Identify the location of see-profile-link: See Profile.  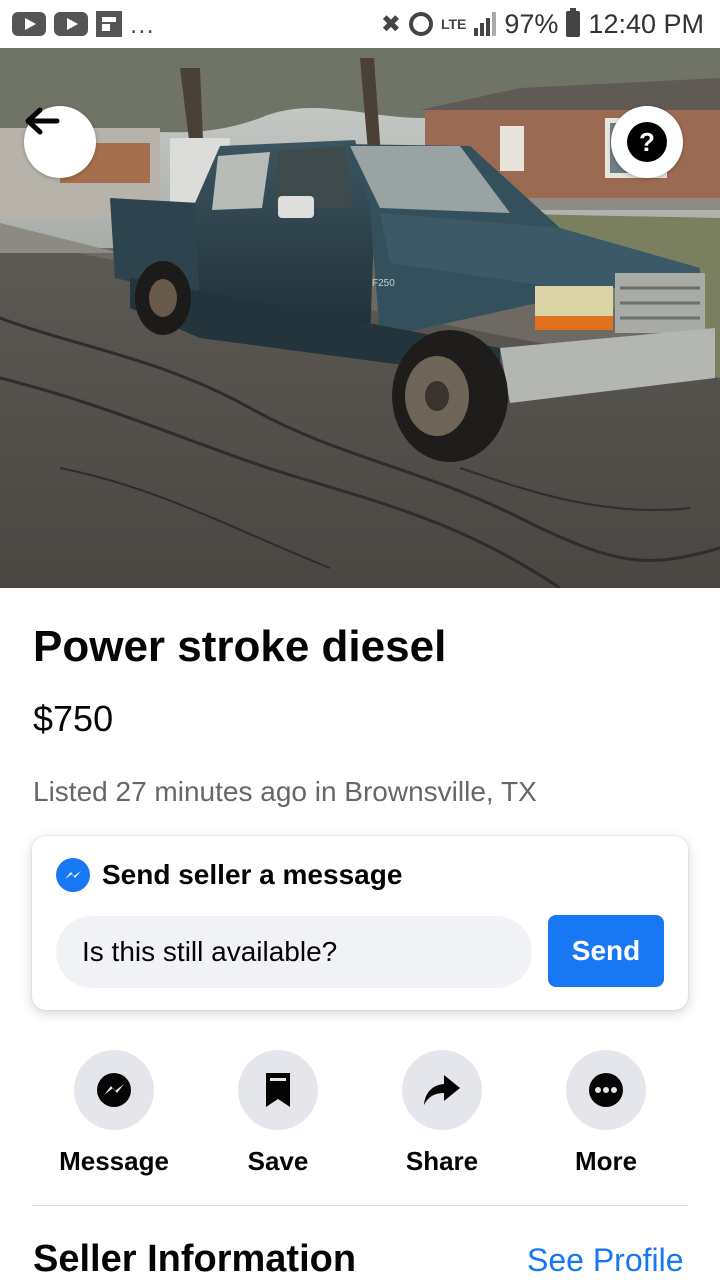
(605, 1260).